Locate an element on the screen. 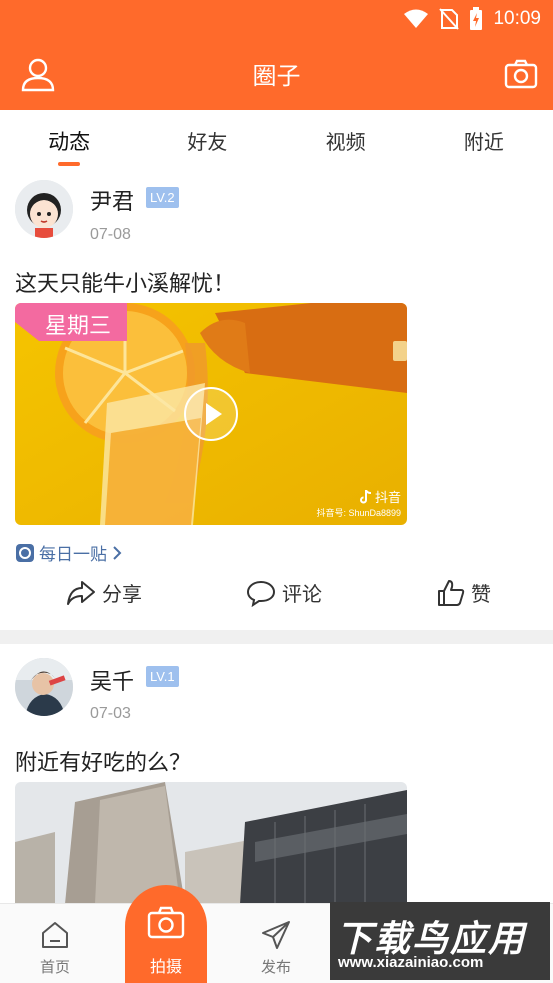 The width and height of the screenshot is (553, 983). tiktok-id: 抖音号: ShunDa8899 is located at coordinates (358, 513).